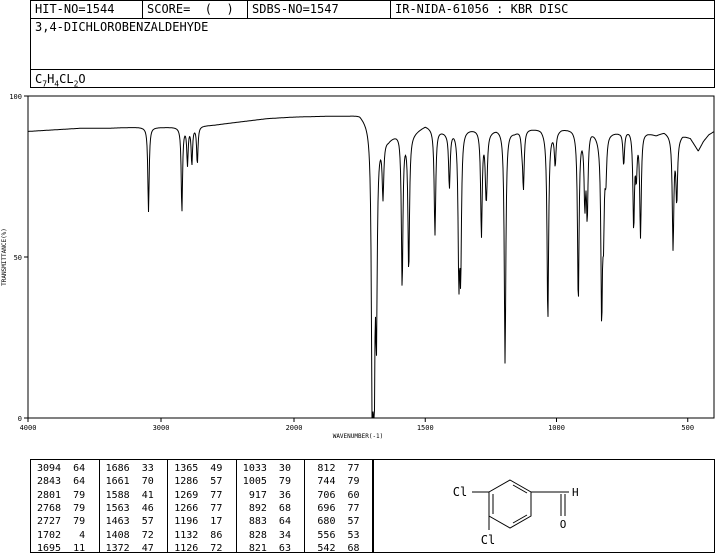 Image resolution: width=715 pixels, height=556 pixels. Describe the element at coordinates (358, 436) in the screenshot. I see `x-axis-label: WAVENUMBER(-1)` at that location.